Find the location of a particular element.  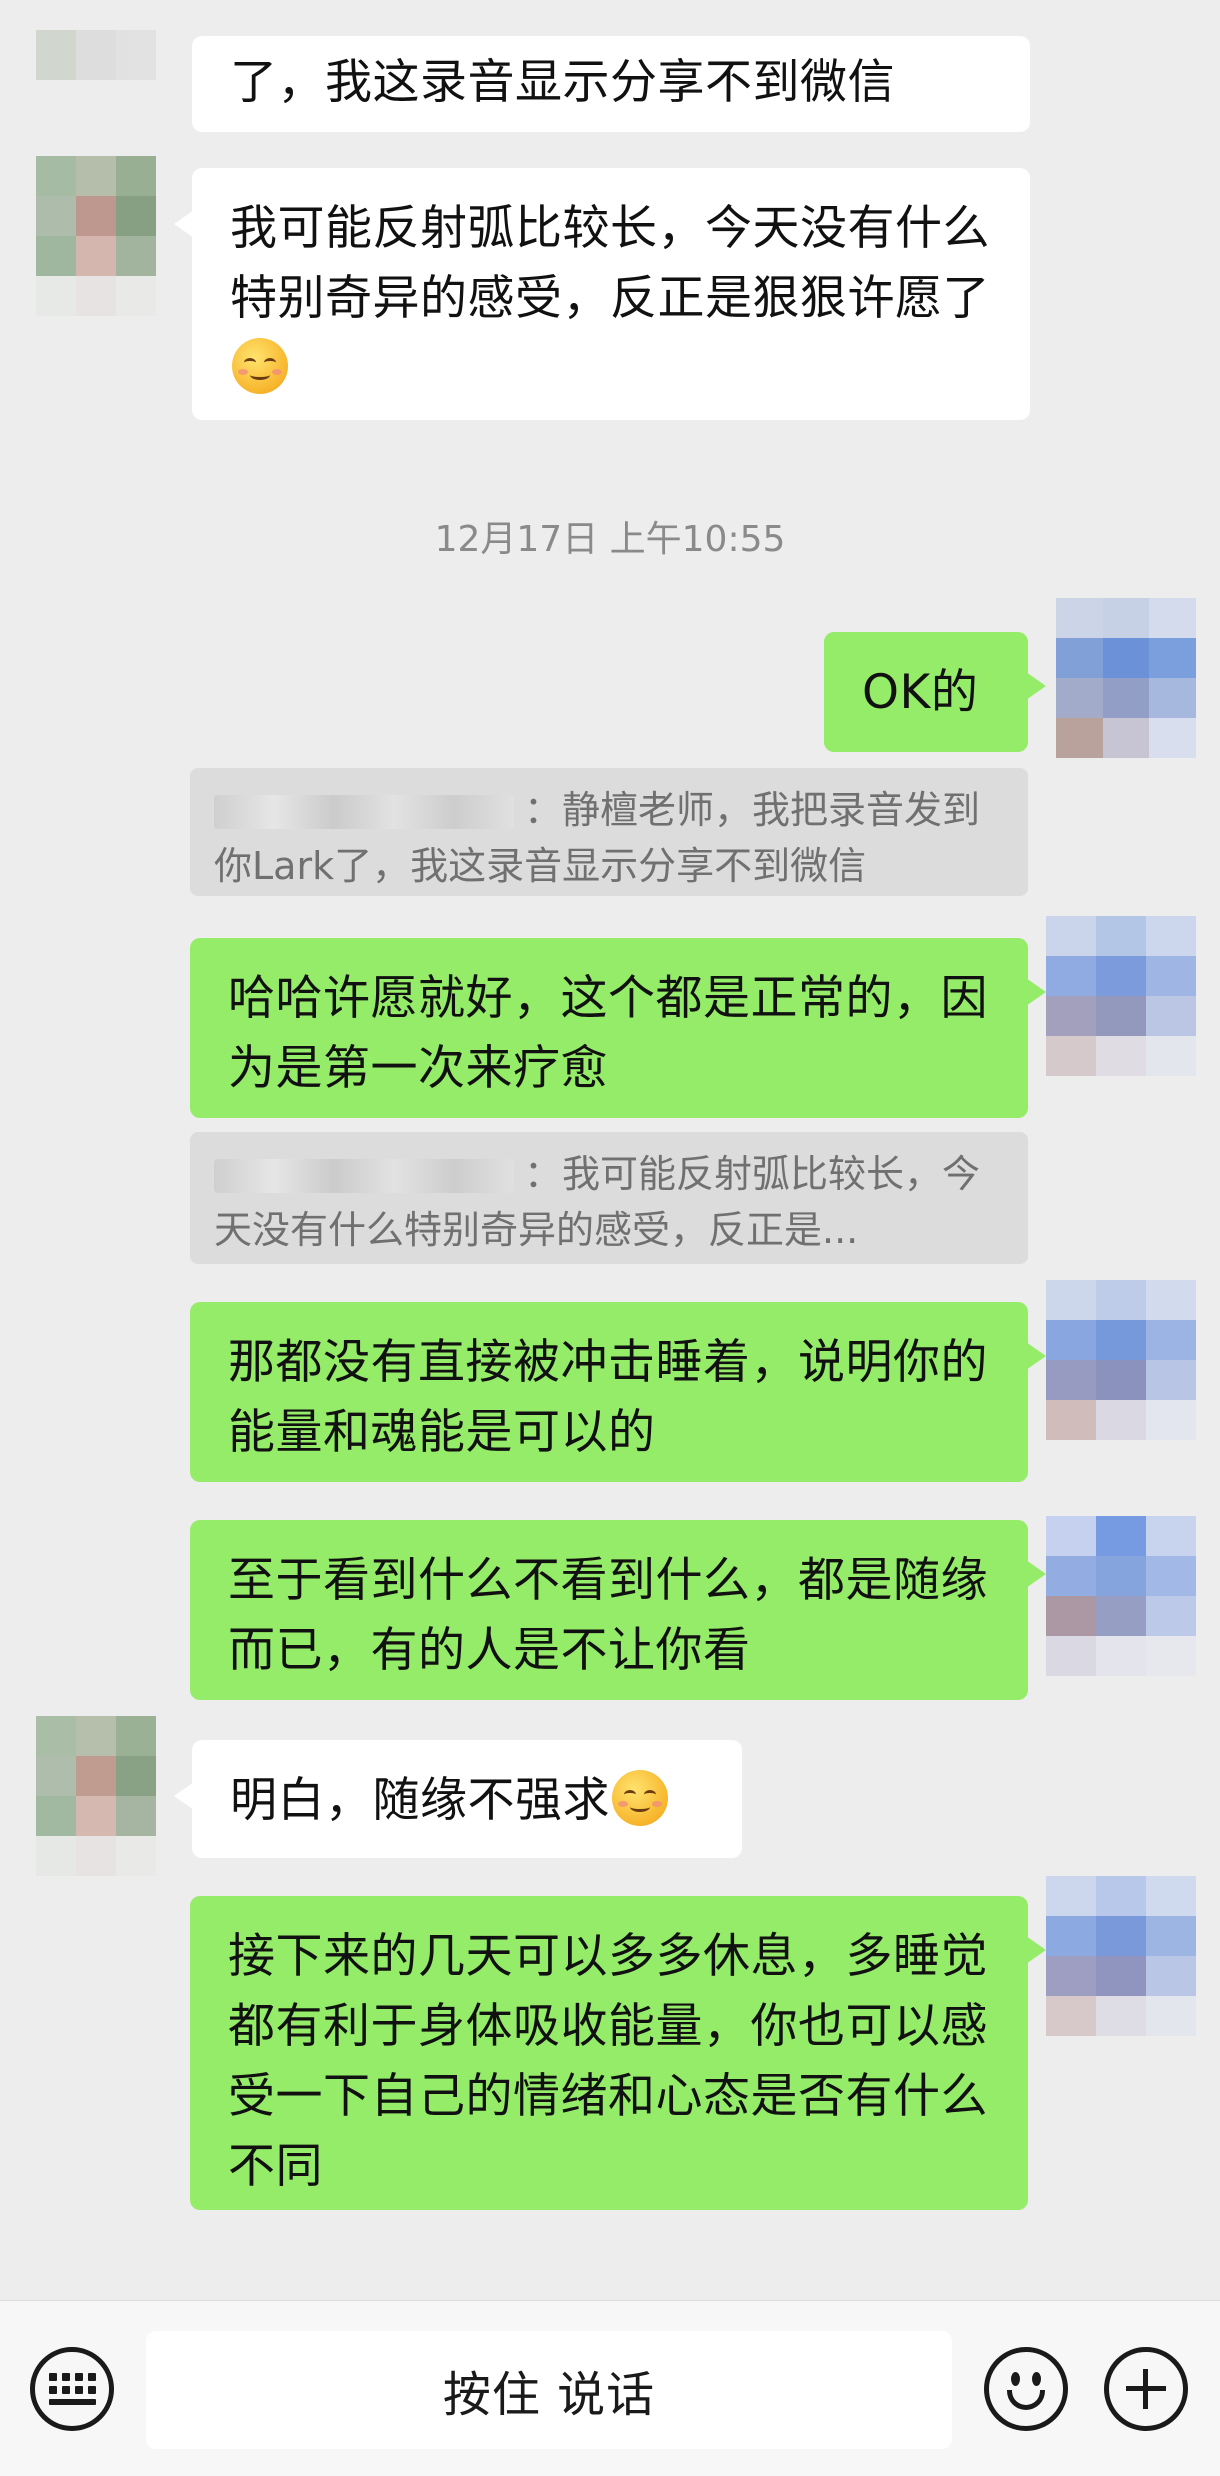

message-bubble-incoming: 明白，随缘不强求 is located at coordinates (458, 1799).